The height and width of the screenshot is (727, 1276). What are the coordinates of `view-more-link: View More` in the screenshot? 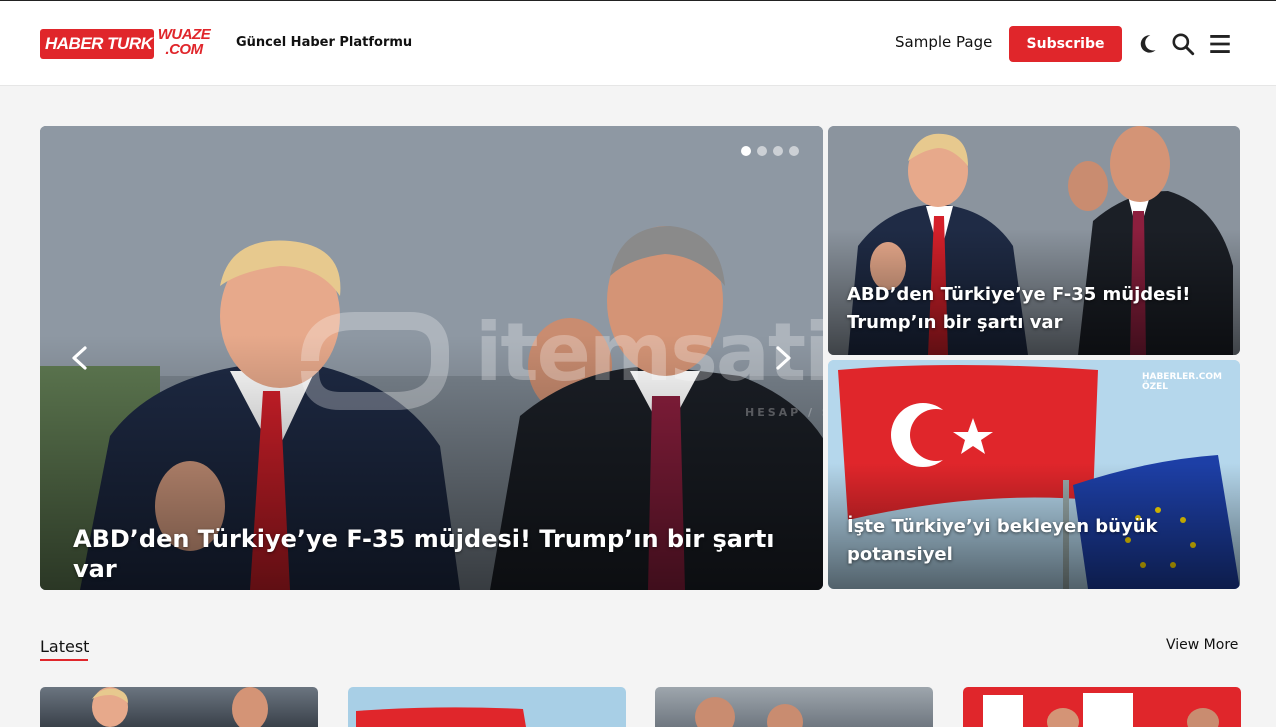 It's located at (1202, 645).